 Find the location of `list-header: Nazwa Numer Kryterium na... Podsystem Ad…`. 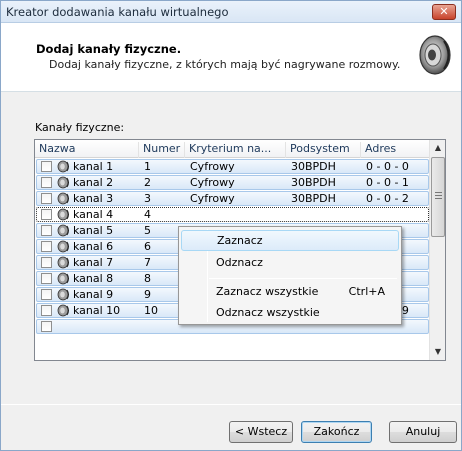

list-header: Nazwa Numer Kryterium na... Podsystem Ad… is located at coordinates (232, 149).